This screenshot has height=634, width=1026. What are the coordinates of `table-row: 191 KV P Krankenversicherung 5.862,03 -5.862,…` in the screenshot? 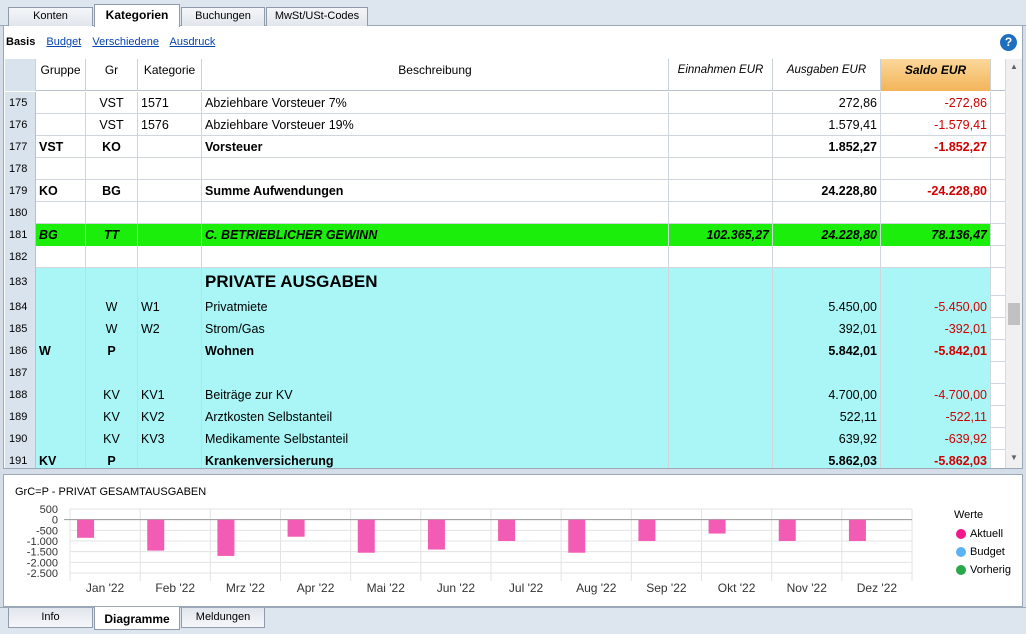 It's located at (505, 459).